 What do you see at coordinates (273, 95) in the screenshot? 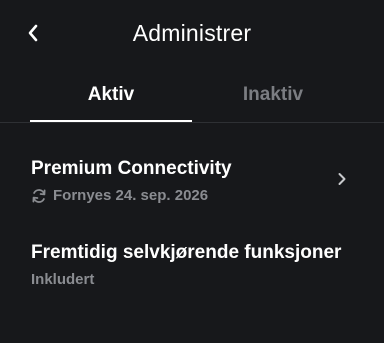
I see `tab-inaktiv: Inaktiv` at bounding box center [273, 95].